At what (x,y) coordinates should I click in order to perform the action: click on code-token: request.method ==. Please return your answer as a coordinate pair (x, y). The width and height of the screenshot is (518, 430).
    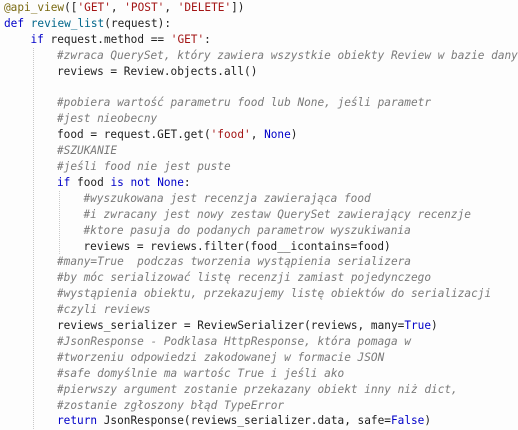
    Looking at the image, I should click on (107, 39).